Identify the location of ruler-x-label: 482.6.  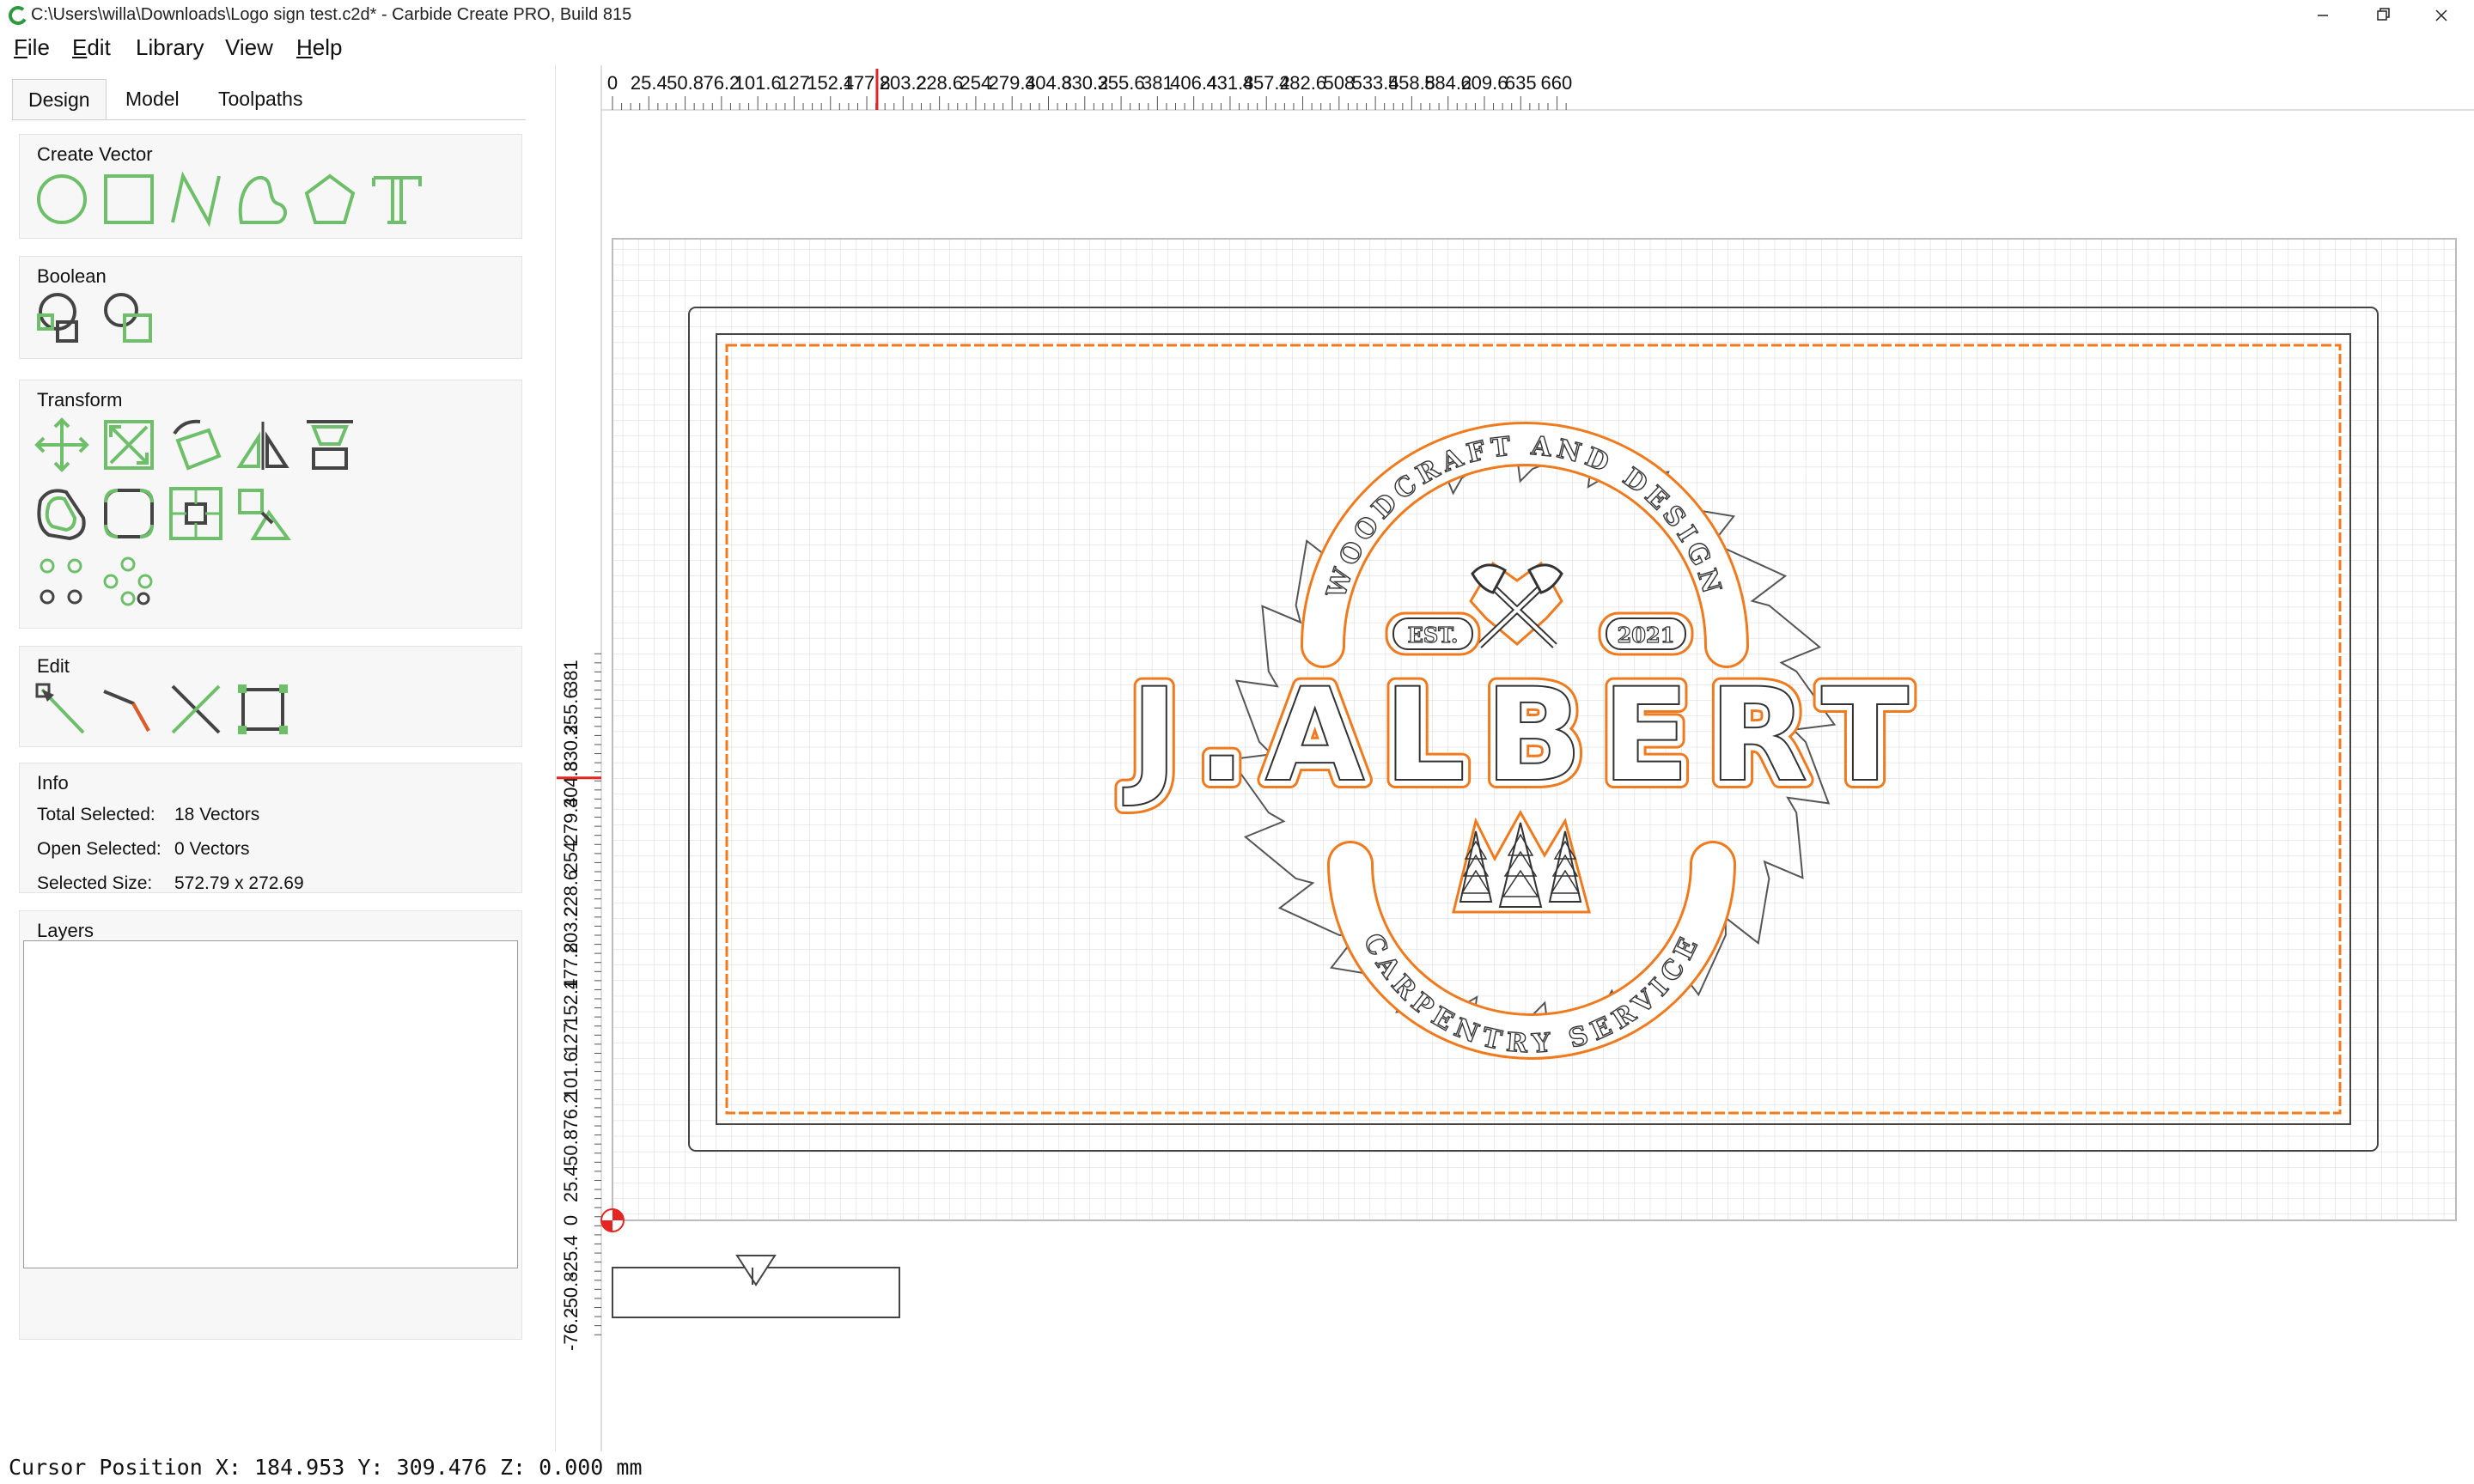
(1302, 83).